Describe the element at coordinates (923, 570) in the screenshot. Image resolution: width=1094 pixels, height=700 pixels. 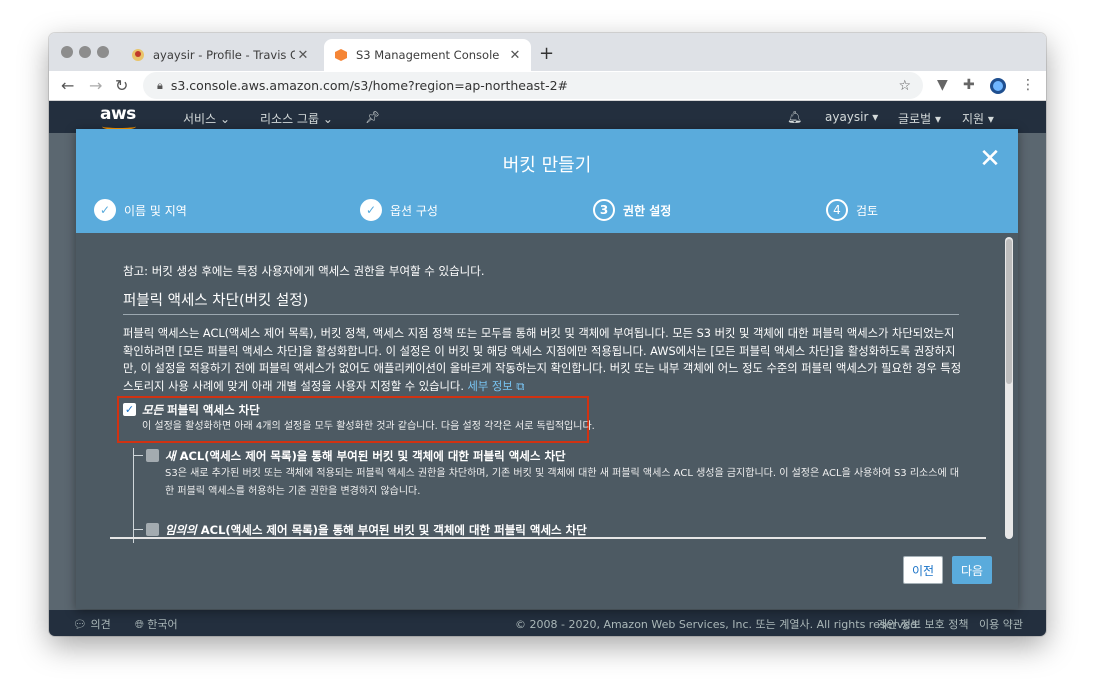
I see `previous-button: 이전` at that location.